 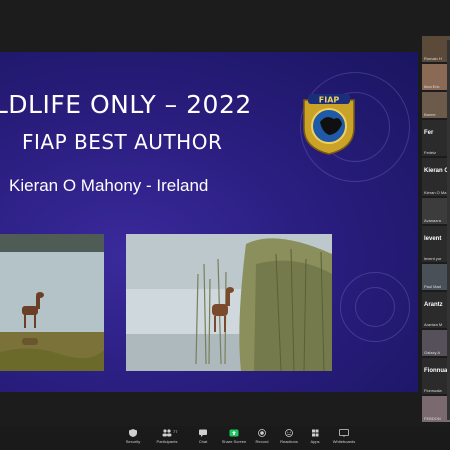 What do you see at coordinates (436, 310) in the screenshot?
I see `participant-tile: Arantz Arantza M` at bounding box center [436, 310].